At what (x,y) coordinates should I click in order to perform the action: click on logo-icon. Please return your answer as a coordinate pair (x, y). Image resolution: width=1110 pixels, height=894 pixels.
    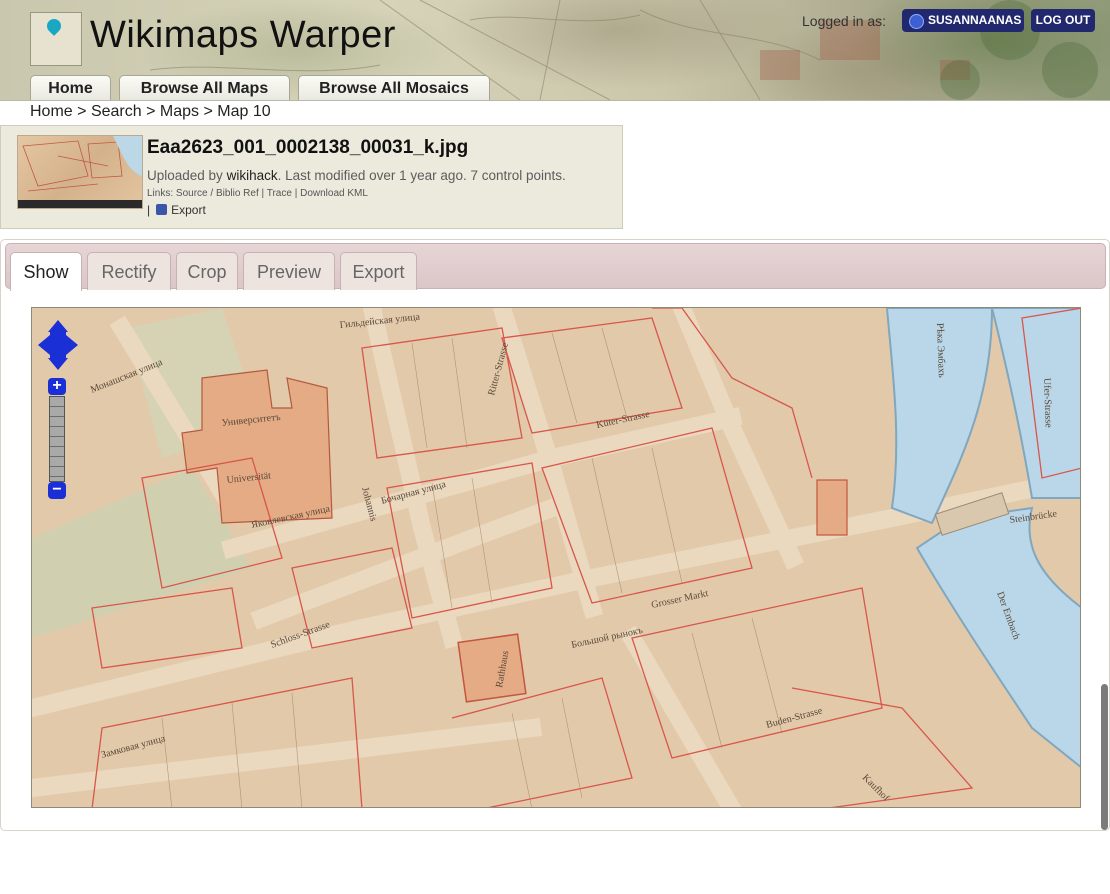
    Looking at the image, I should click on (56, 39).